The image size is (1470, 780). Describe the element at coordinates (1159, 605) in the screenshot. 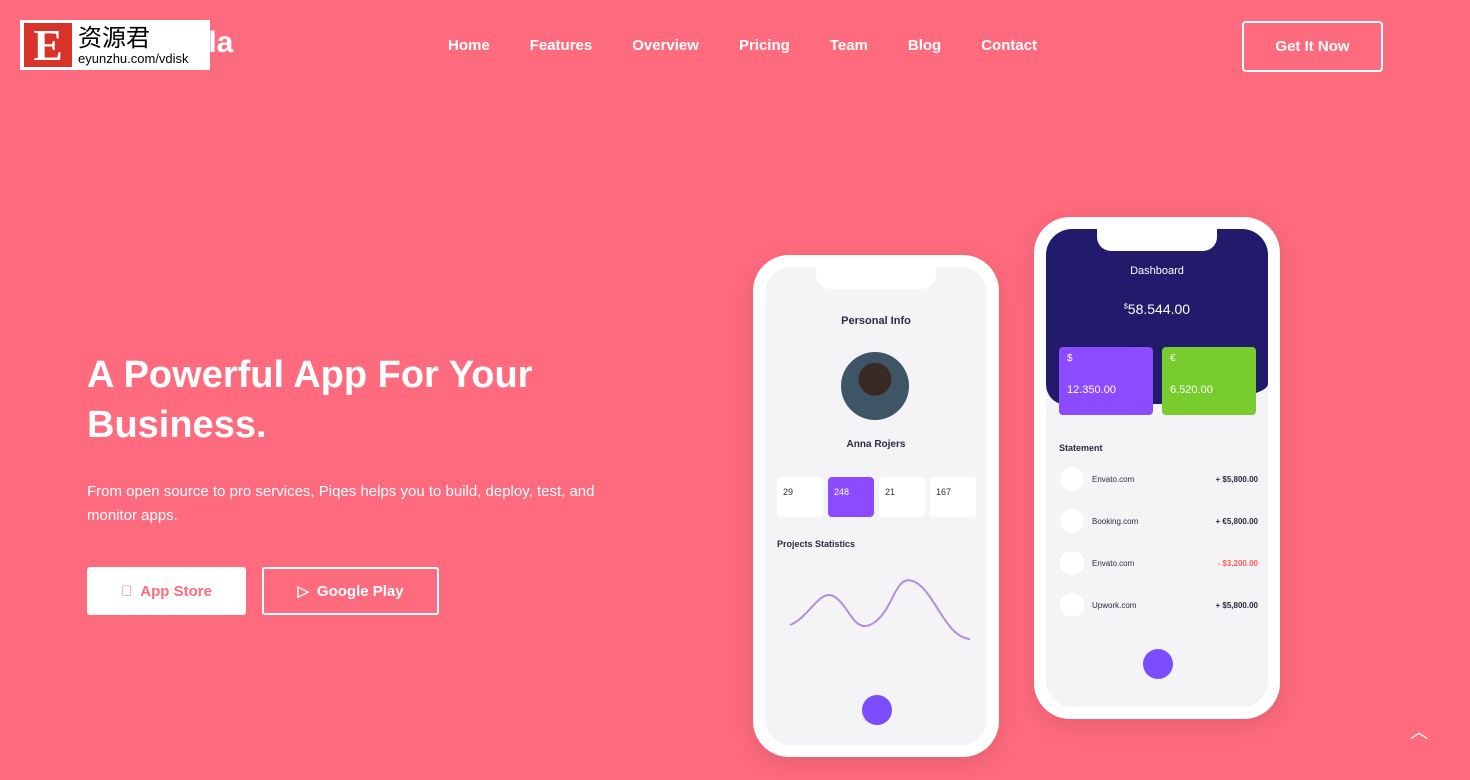

I see `transaction-row: Upwork.com + $5,800.00` at that location.